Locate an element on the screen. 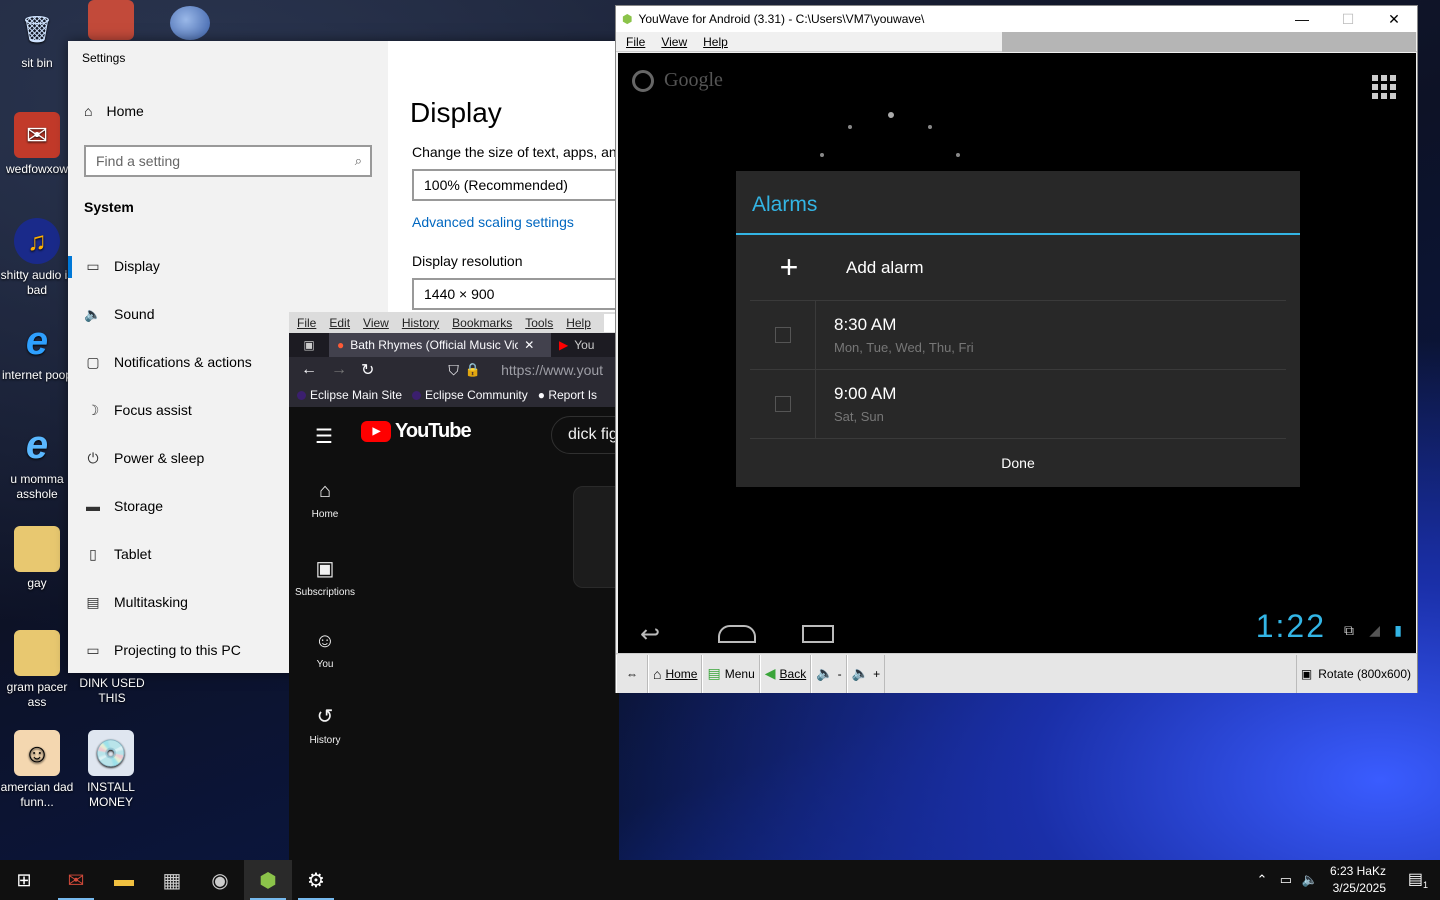 The height and width of the screenshot is (900, 1440). bookmark-item: Eclipse Community is located at coordinates (470, 395).